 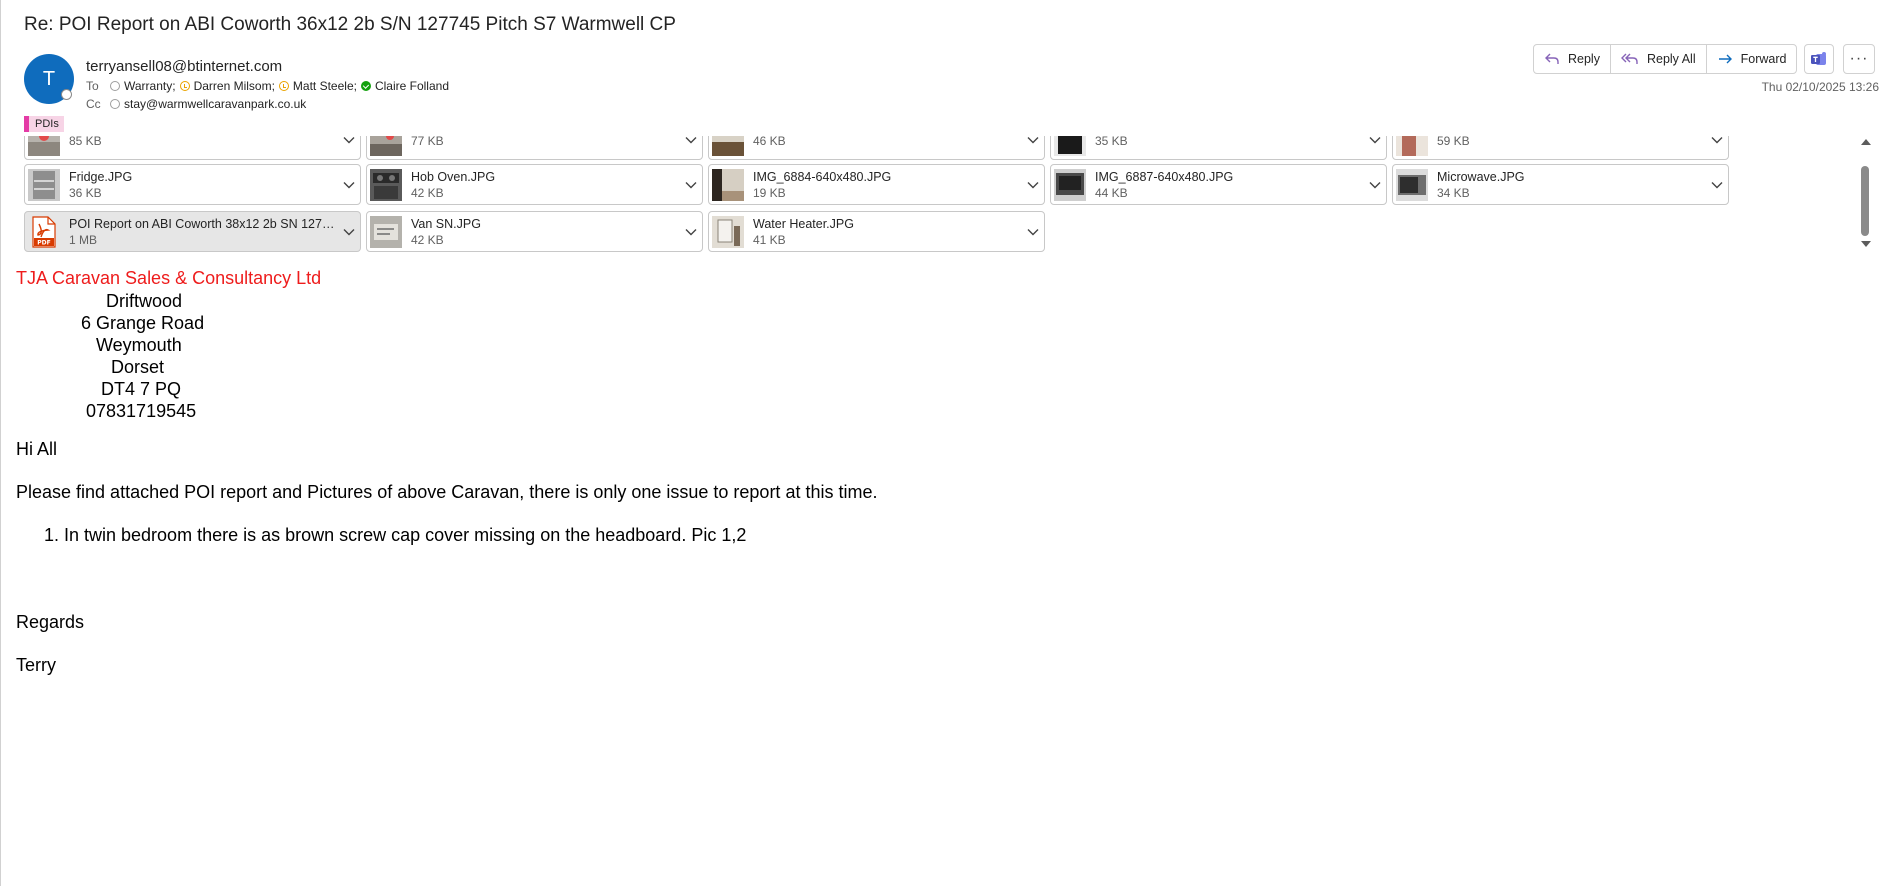 I want to click on attachment-size: 44 KB, so click(x=1111, y=192).